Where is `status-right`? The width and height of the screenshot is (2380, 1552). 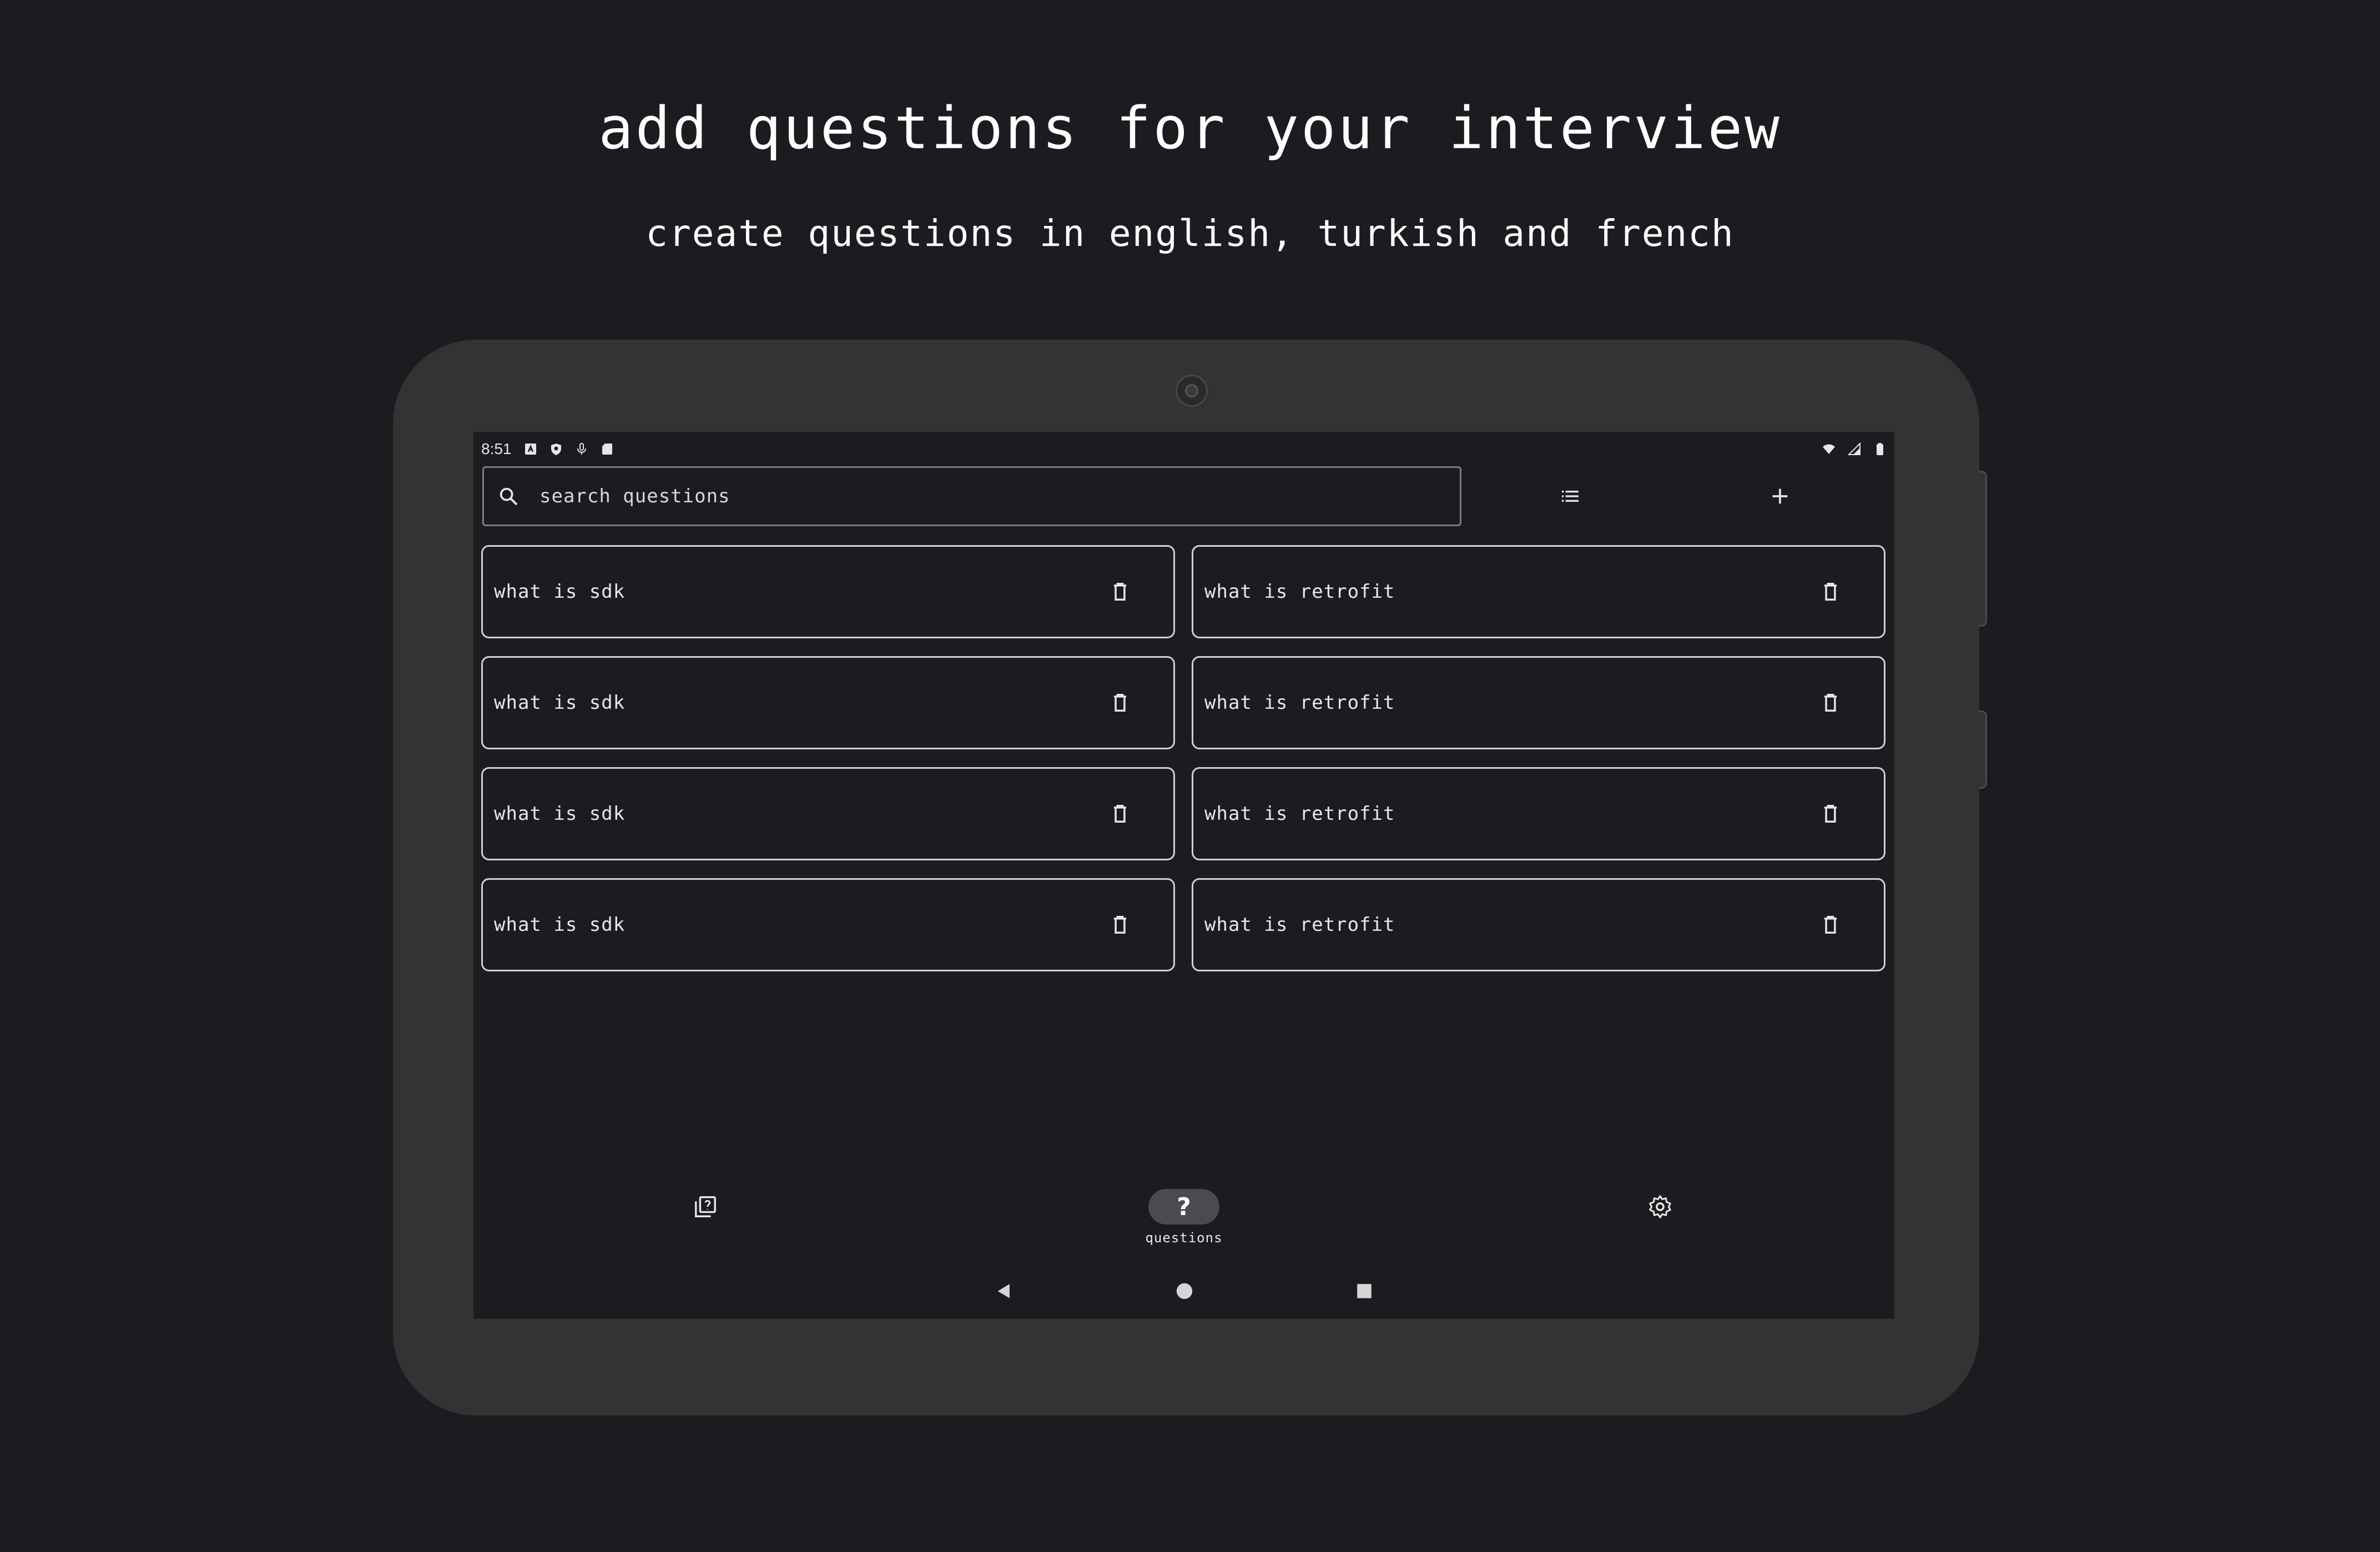
status-right is located at coordinates (1854, 449).